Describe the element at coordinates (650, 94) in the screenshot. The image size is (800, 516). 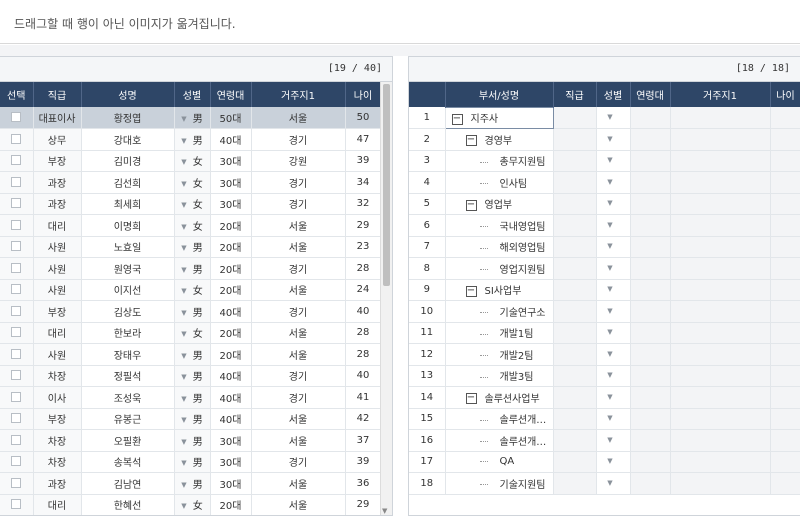
I see `column-header-age-group: 연령대` at that location.